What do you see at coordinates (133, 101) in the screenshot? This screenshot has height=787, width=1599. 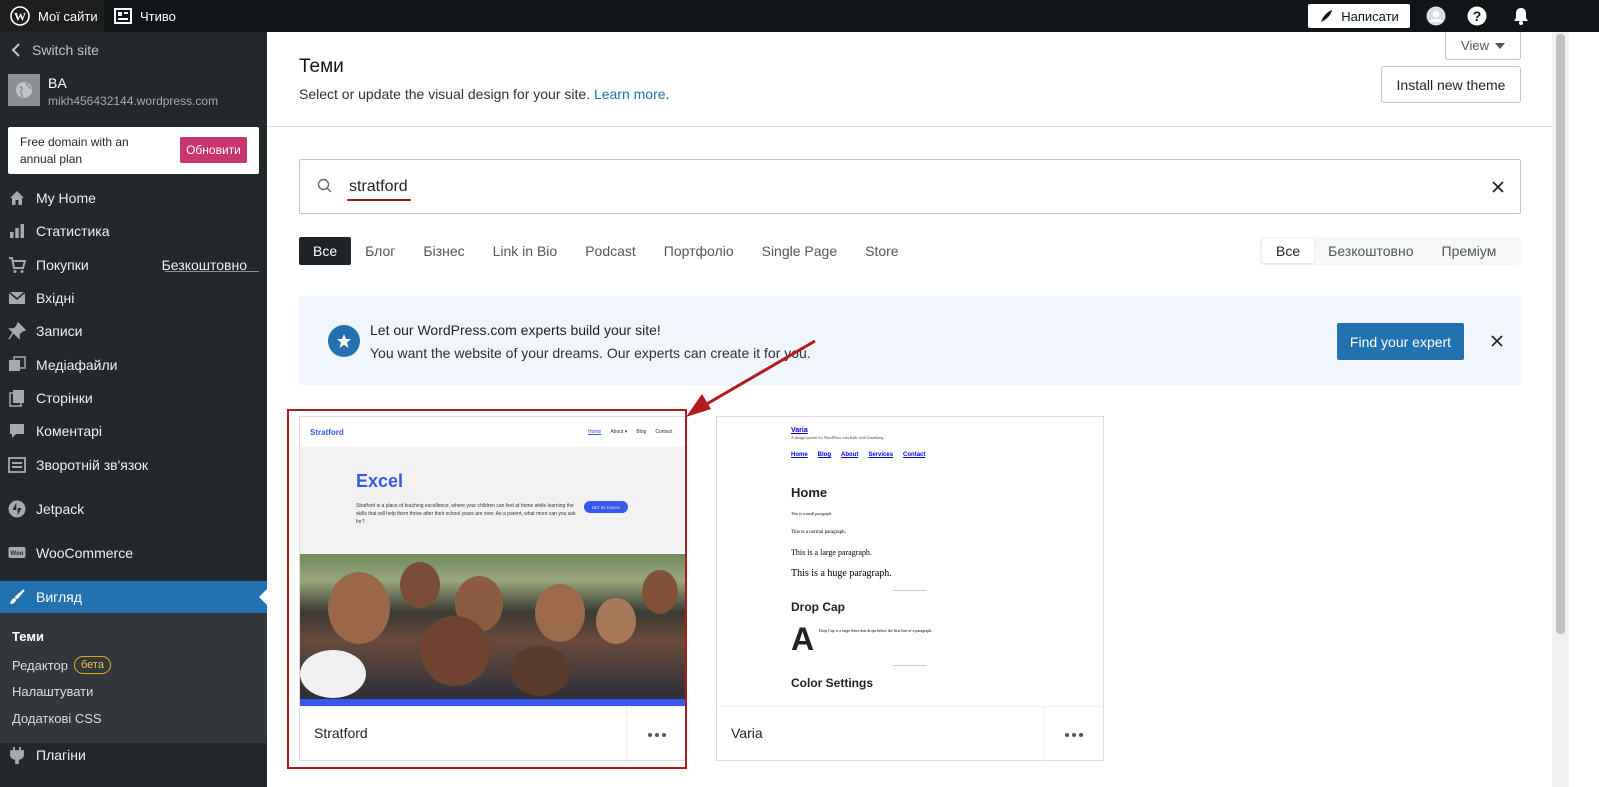 I see `site-url: mikh456432144.wordpress.com` at bounding box center [133, 101].